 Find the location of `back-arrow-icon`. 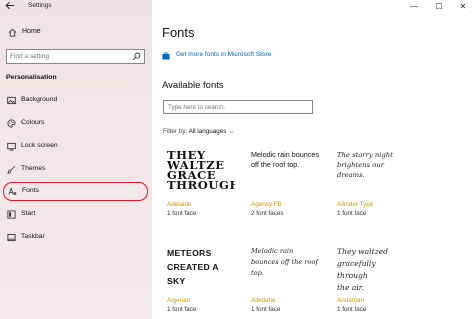

back-arrow-icon is located at coordinates (9, 5).